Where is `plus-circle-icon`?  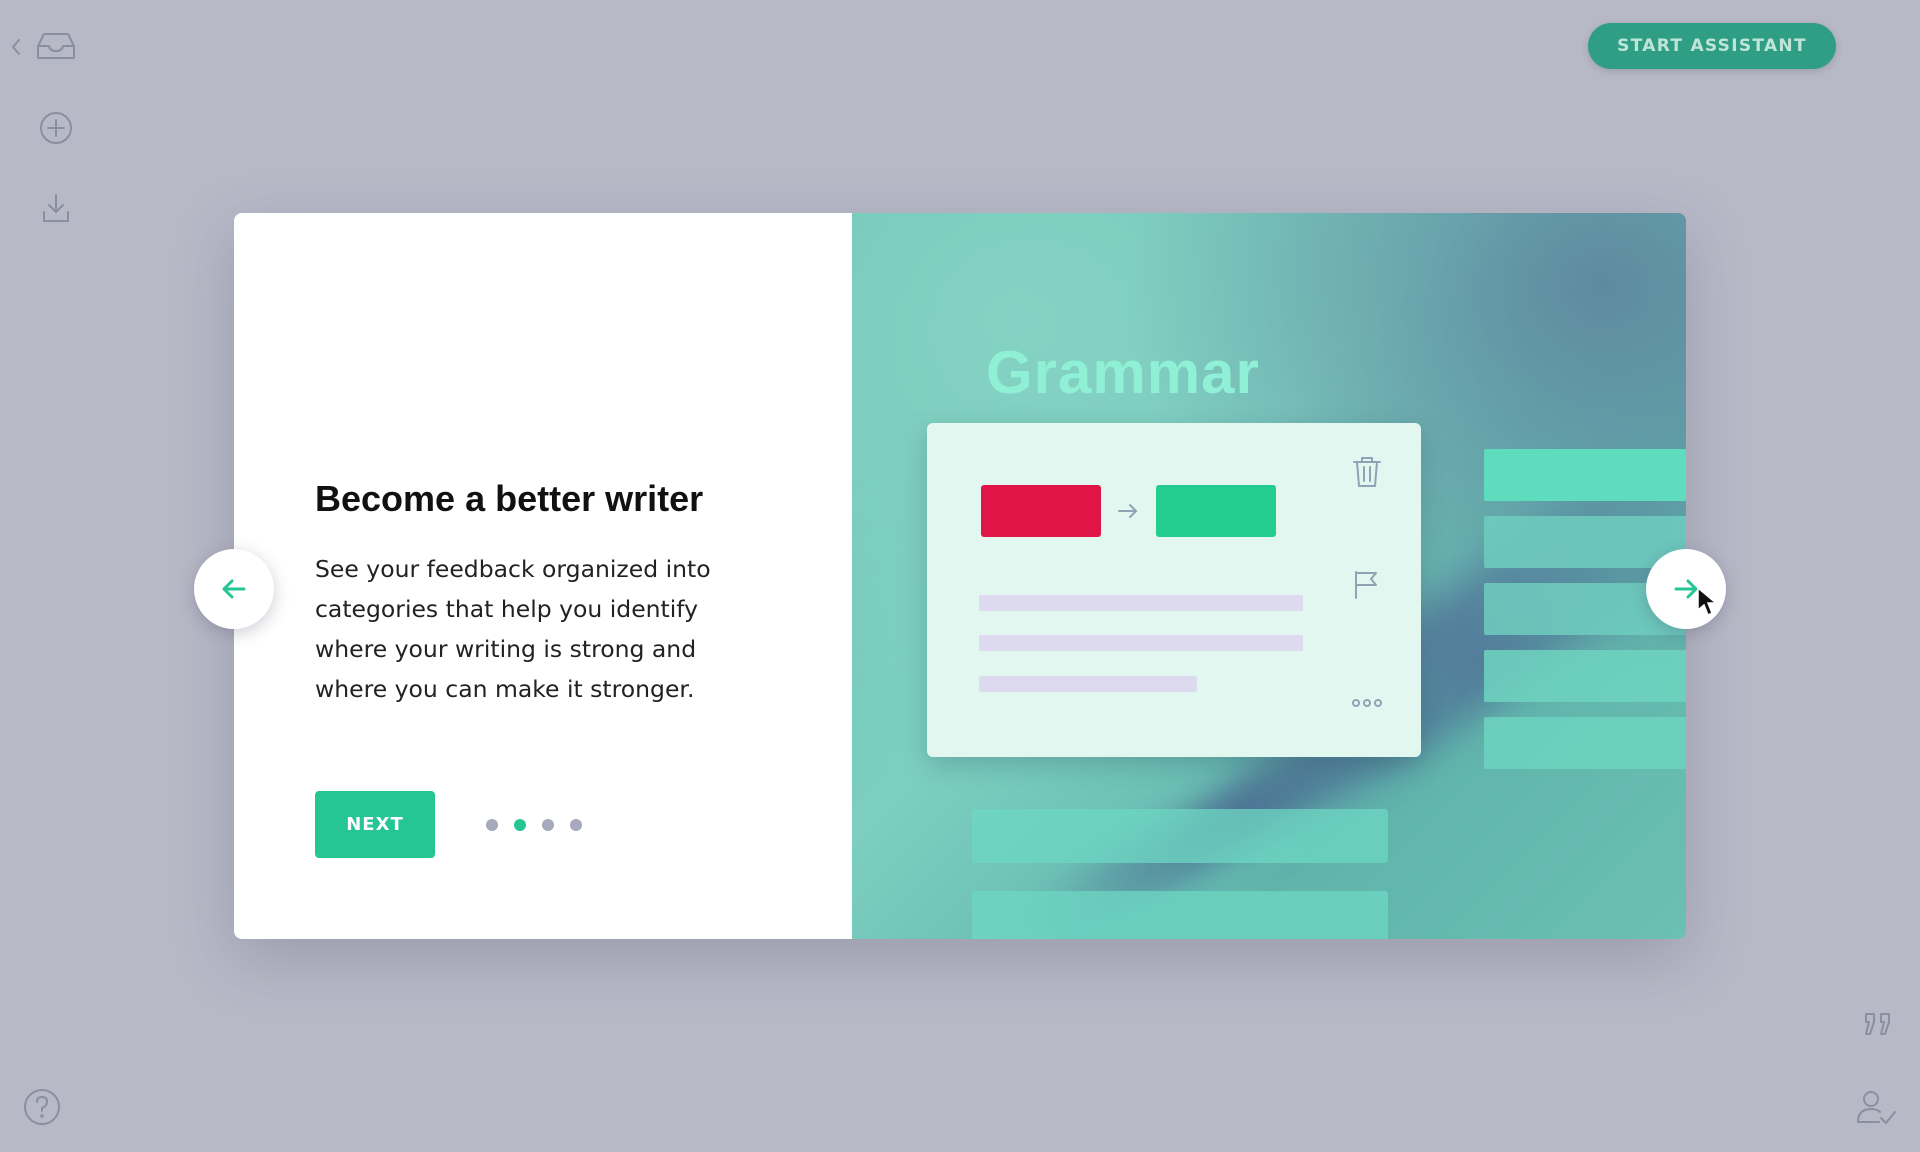 plus-circle-icon is located at coordinates (56, 128).